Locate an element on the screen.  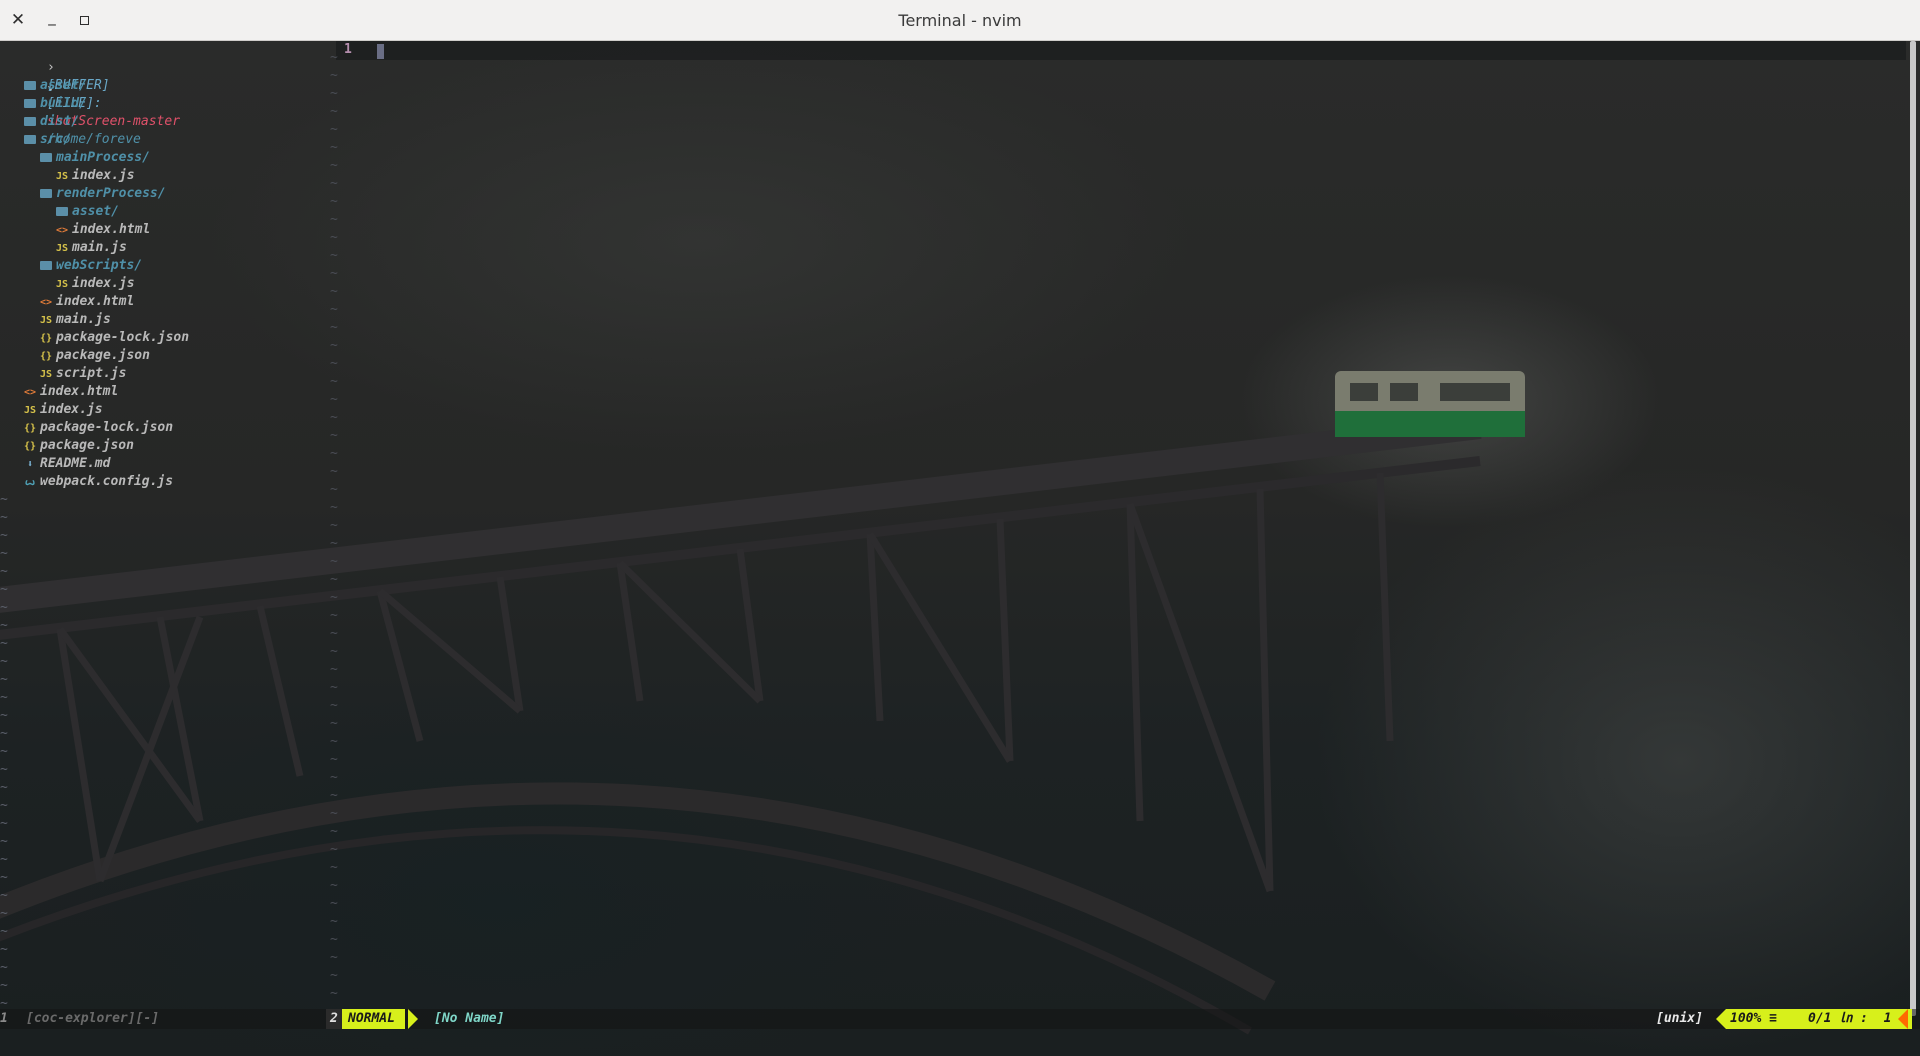
tree-item-label: mainProcess/ is located at coordinates (103, 157).